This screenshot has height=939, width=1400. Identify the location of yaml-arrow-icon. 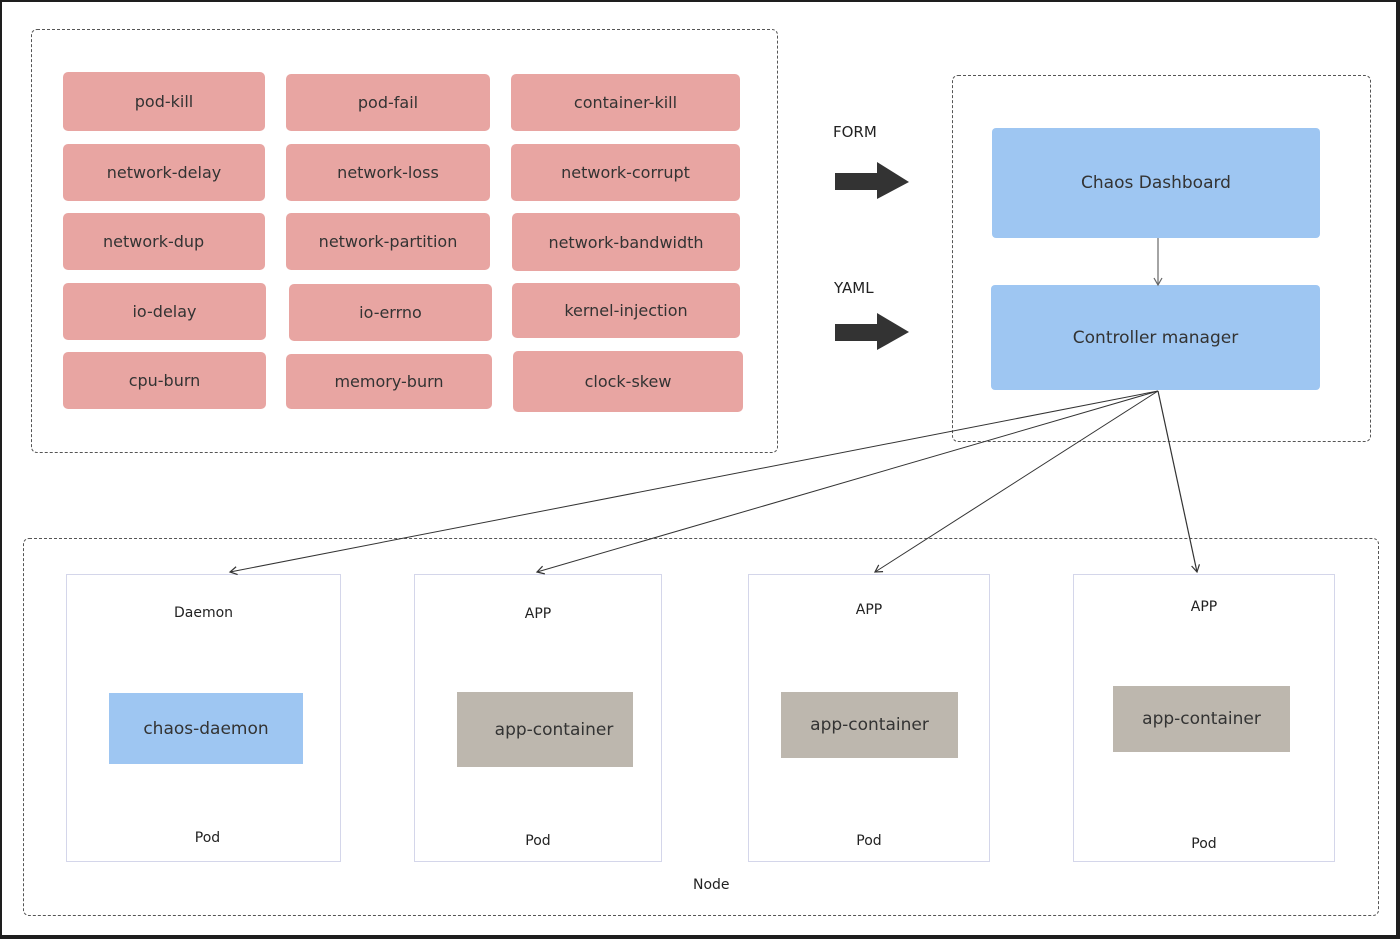
(872, 331).